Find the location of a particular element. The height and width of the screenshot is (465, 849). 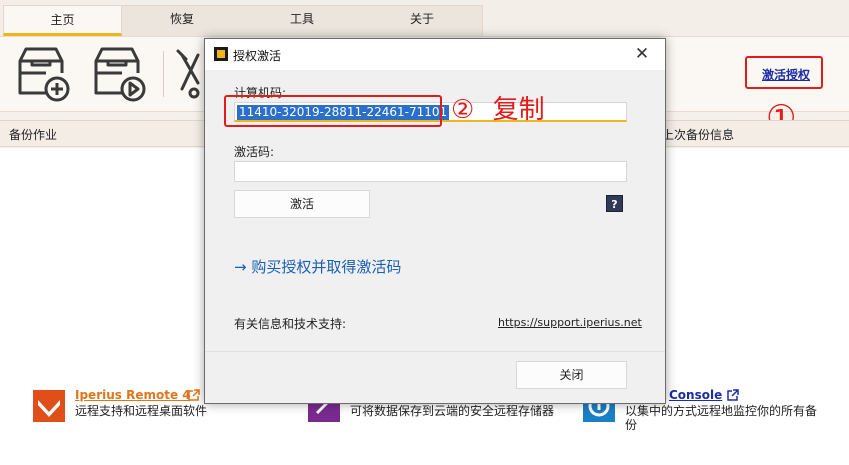

run-backup-icon is located at coordinates (118, 74).